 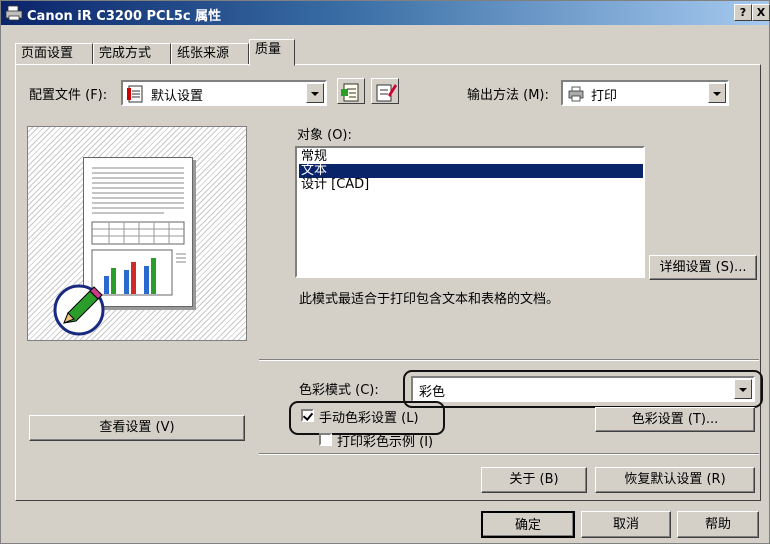 What do you see at coordinates (604, 96) in the screenshot?
I see `output-method-value: 打印` at bounding box center [604, 96].